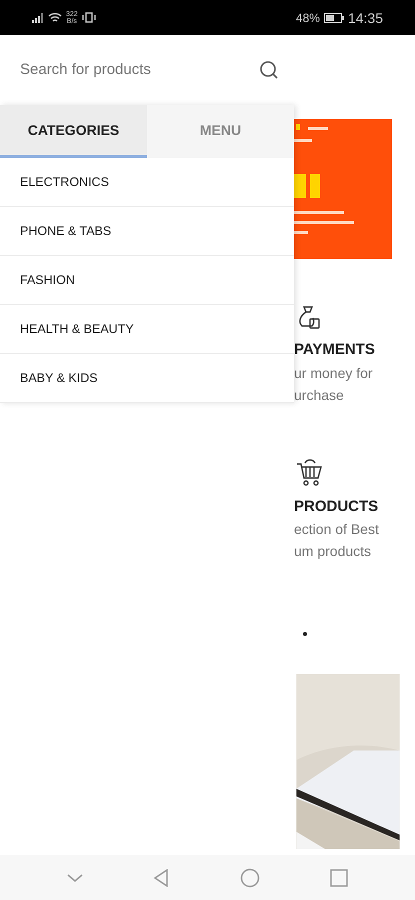 The width and height of the screenshot is (415, 900). Describe the element at coordinates (309, 318) in the screenshot. I see `money-bag-icon` at that location.